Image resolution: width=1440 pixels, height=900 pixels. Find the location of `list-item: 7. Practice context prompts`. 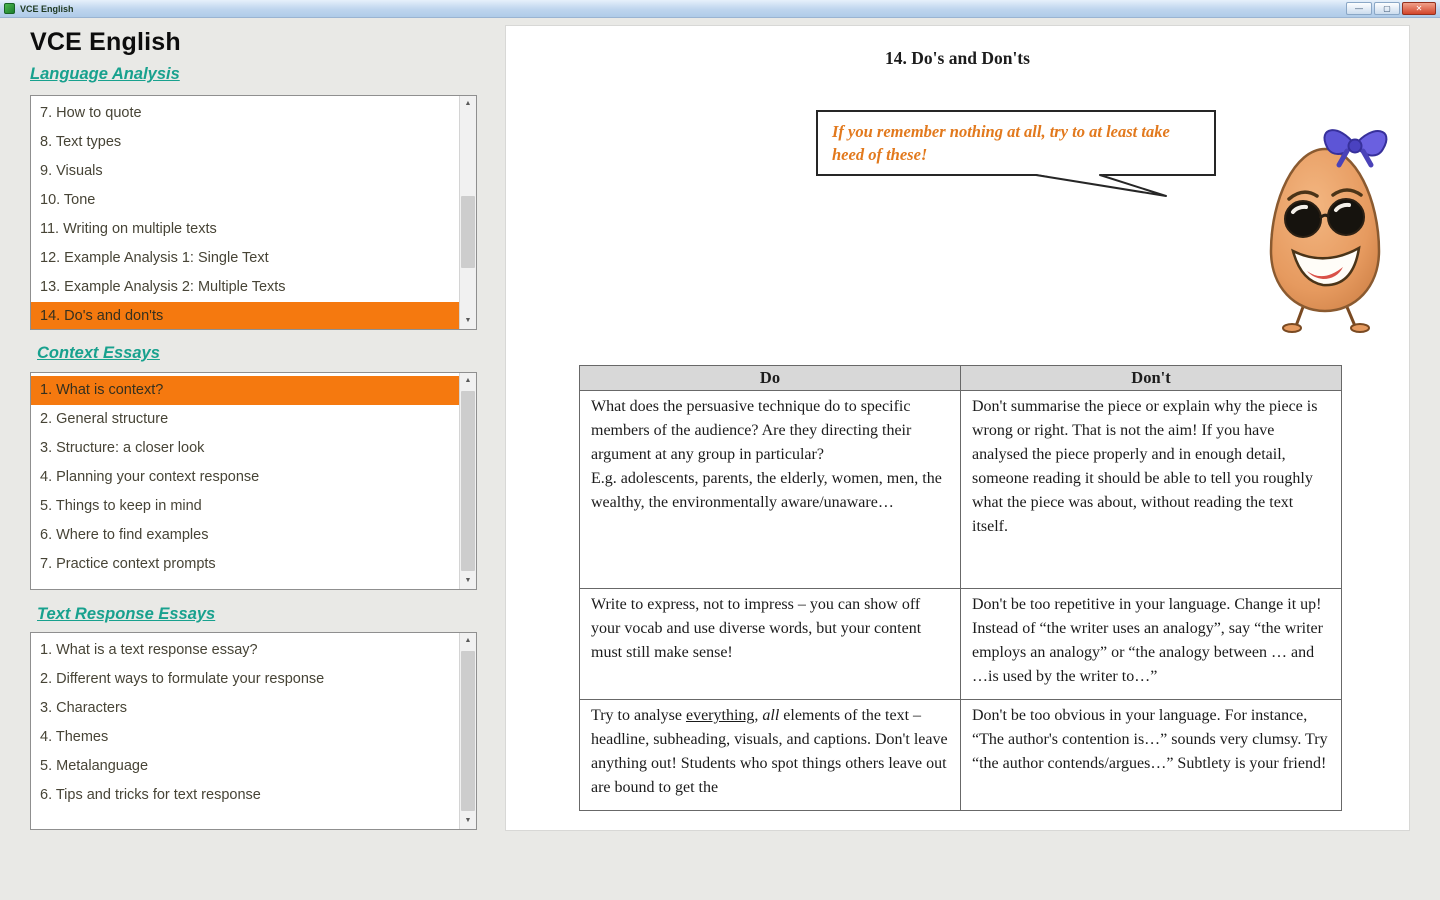

list-item: 7. Practice context prompts is located at coordinates (245, 564).